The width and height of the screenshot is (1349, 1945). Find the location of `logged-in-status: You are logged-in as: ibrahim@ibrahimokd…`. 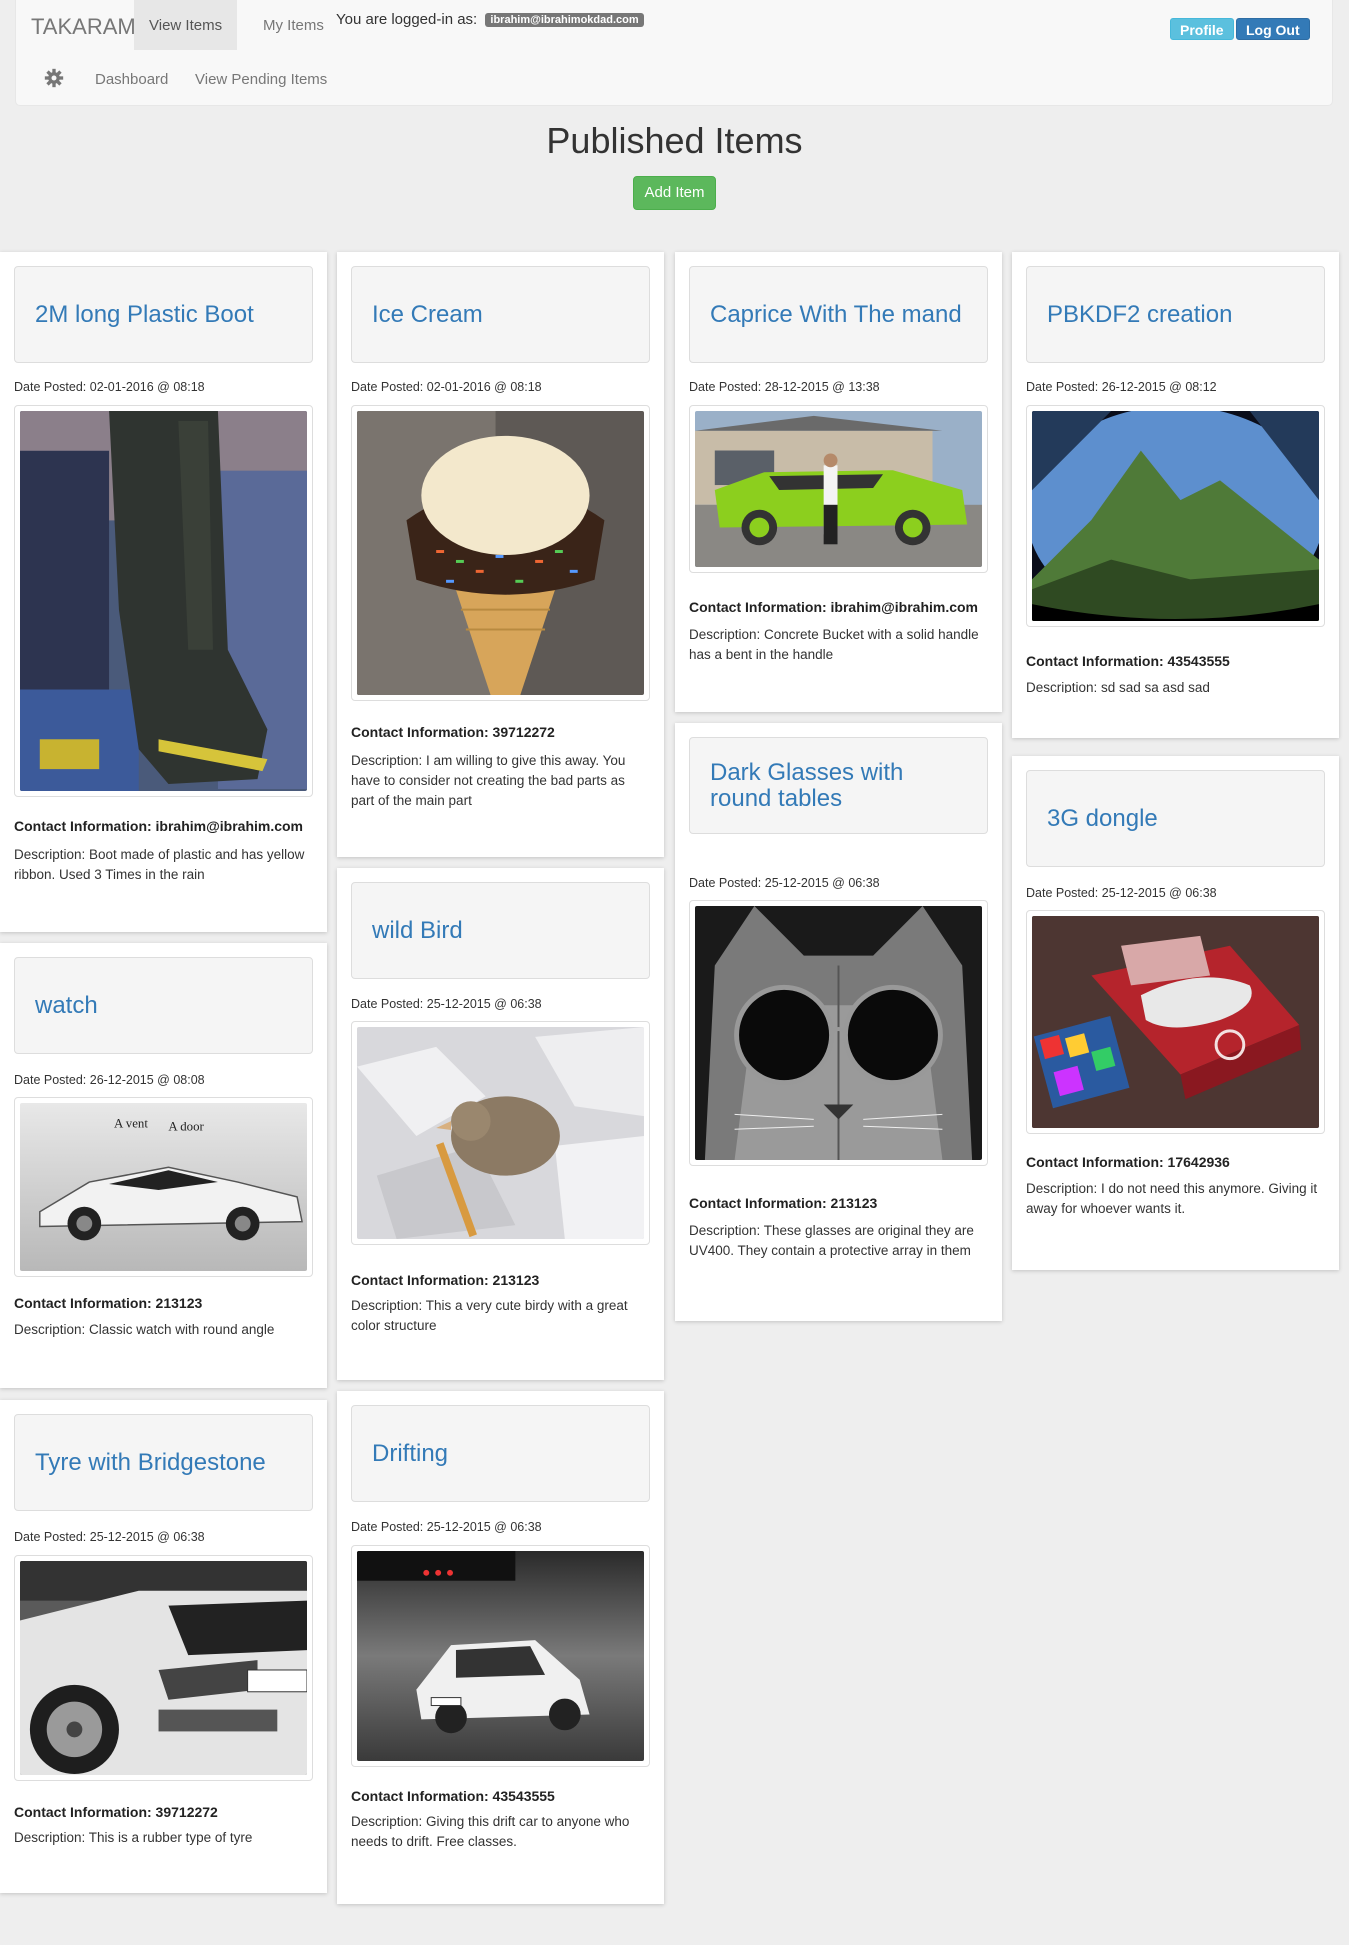

logged-in-status: You are logged-in as: ibrahim@ibrahimokd… is located at coordinates (490, 19).